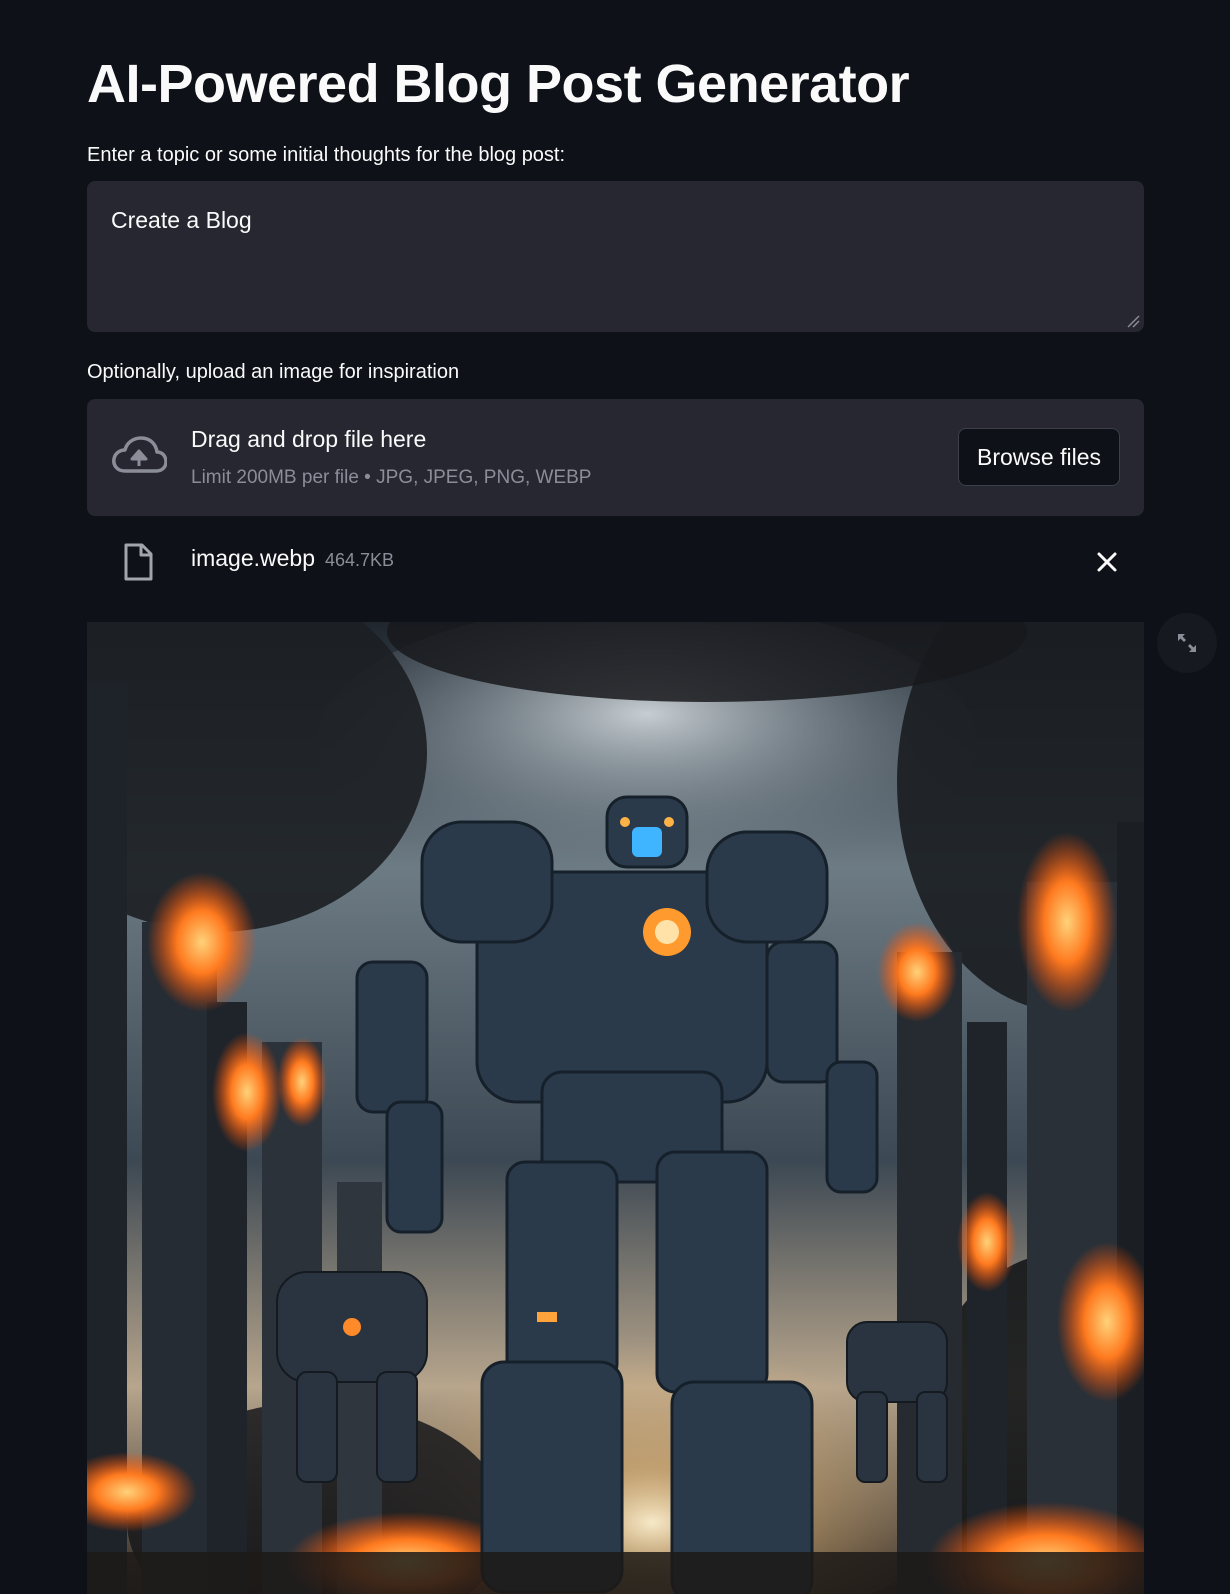 The width and height of the screenshot is (1230, 1594). Describe the element at coordinates (1133, 321) in the screenshot. I see `resize-handle-icon` at that location.